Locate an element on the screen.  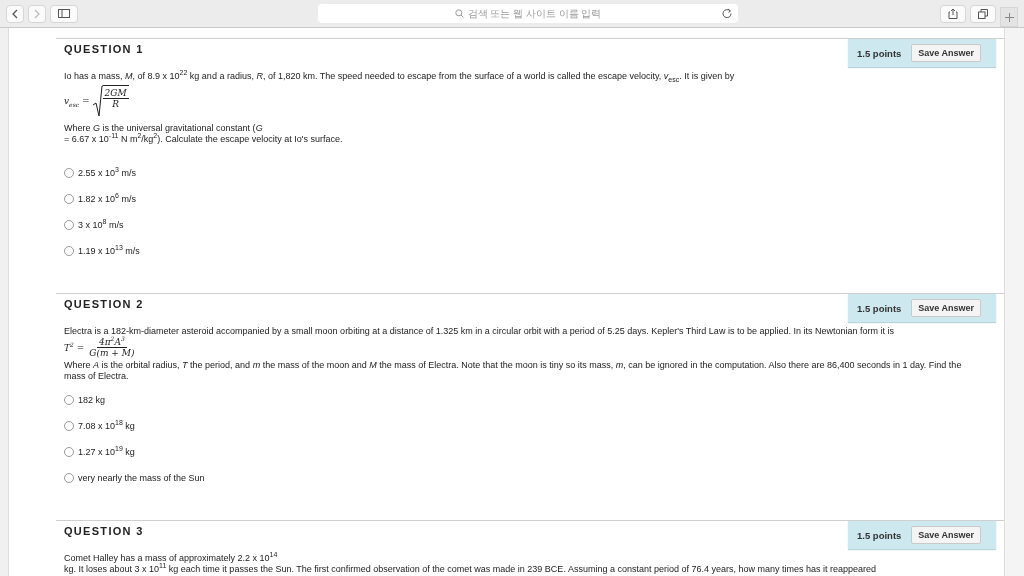
share-icon is located at coordinates (953, 13).